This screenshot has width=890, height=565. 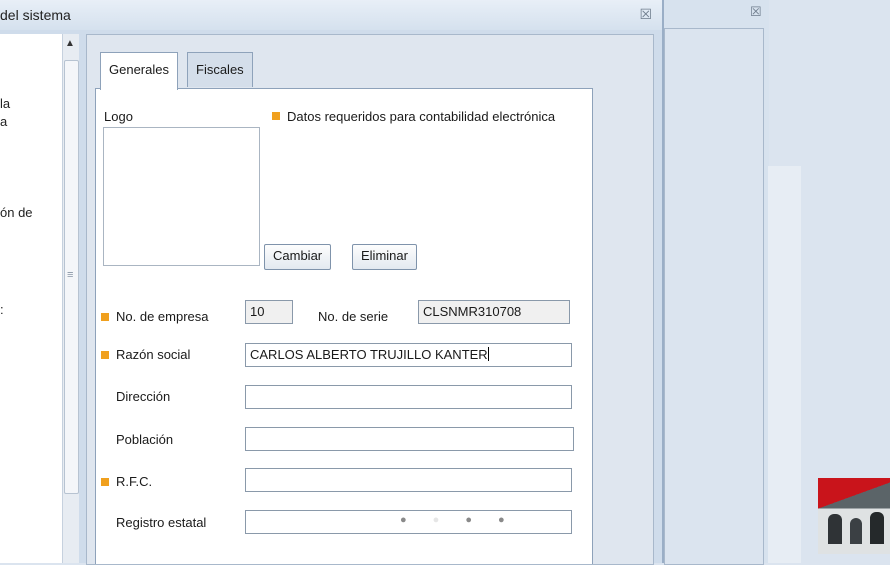 What do you see at coordinates (181, 196) in the screenshot?
I see `logo-image-area` at bounding box center [181, 196].